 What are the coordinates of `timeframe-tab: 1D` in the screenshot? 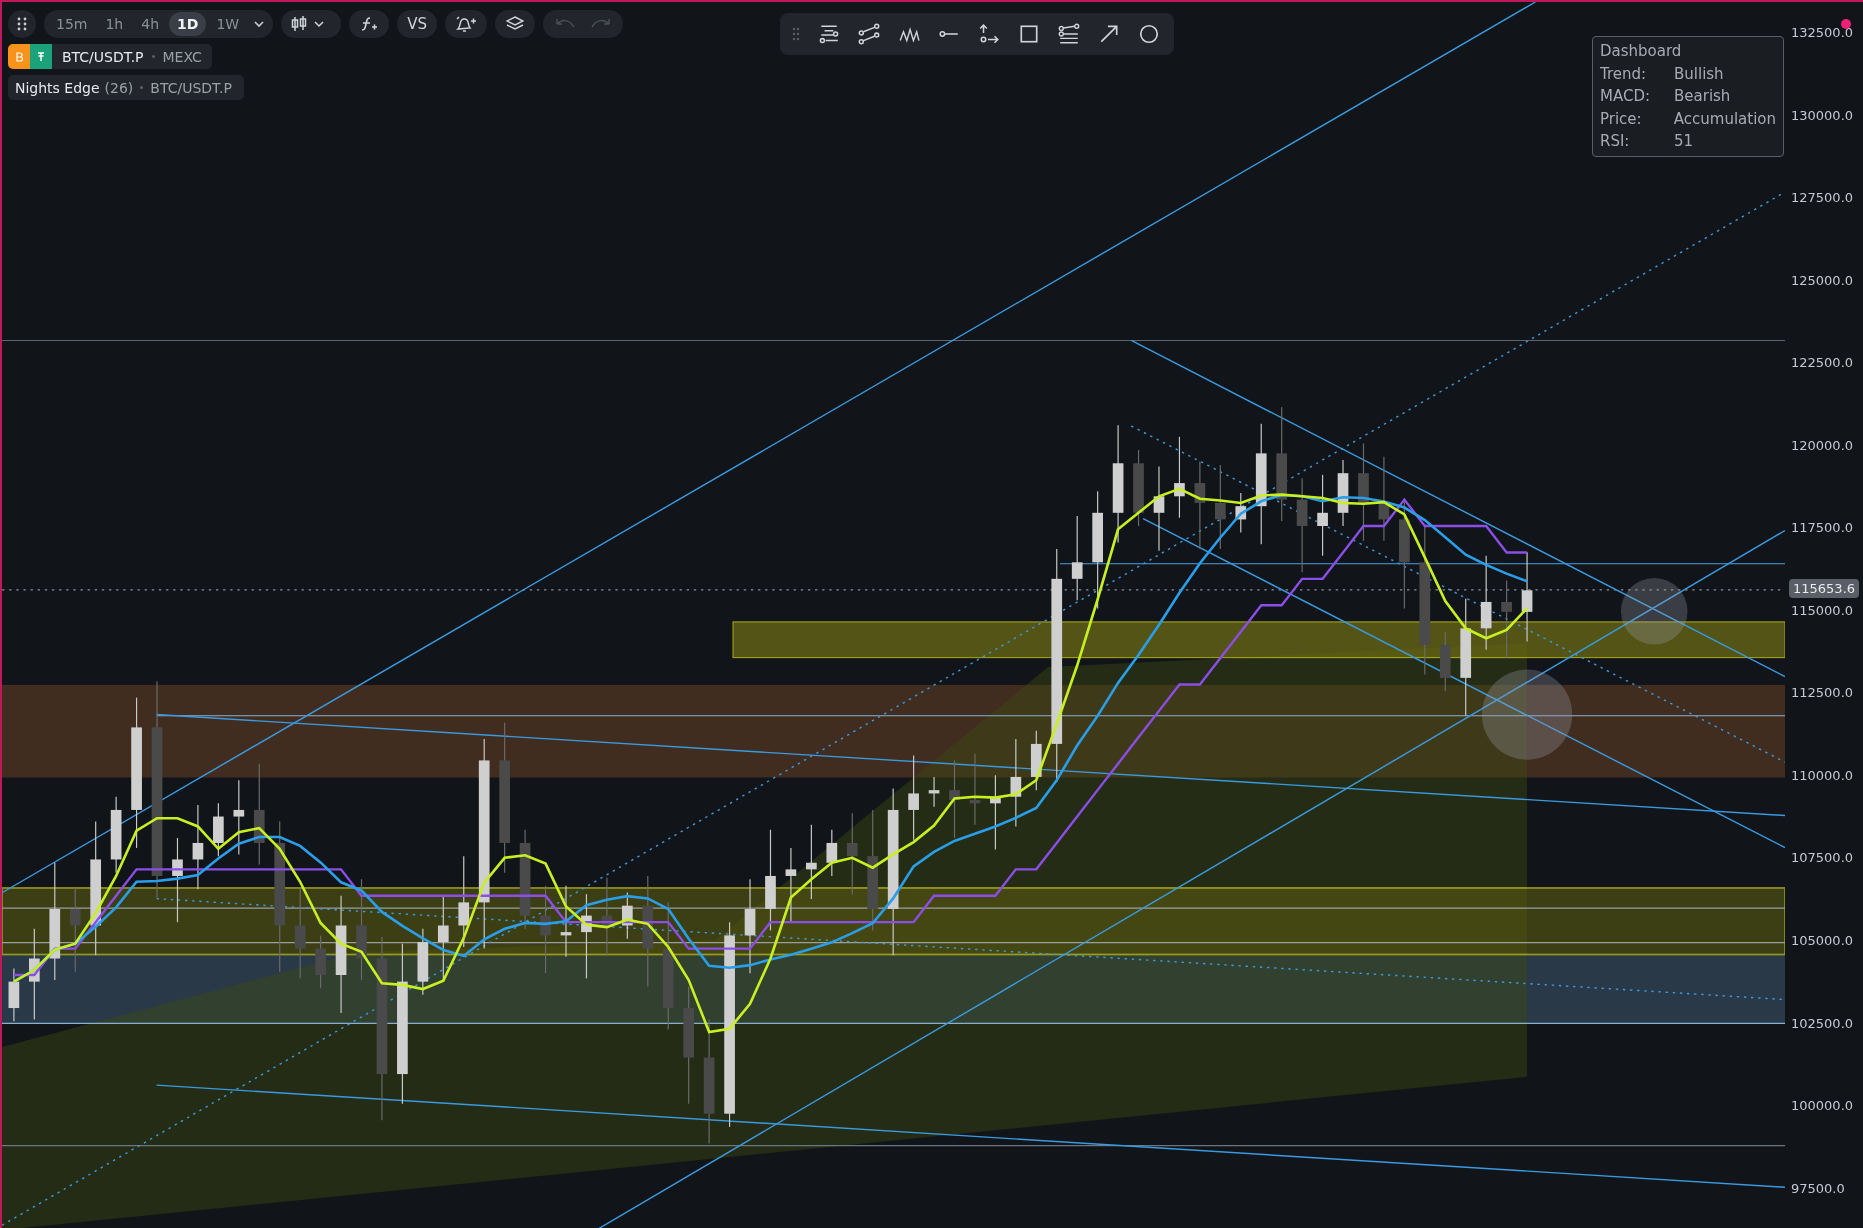 It's located at (188, 24).